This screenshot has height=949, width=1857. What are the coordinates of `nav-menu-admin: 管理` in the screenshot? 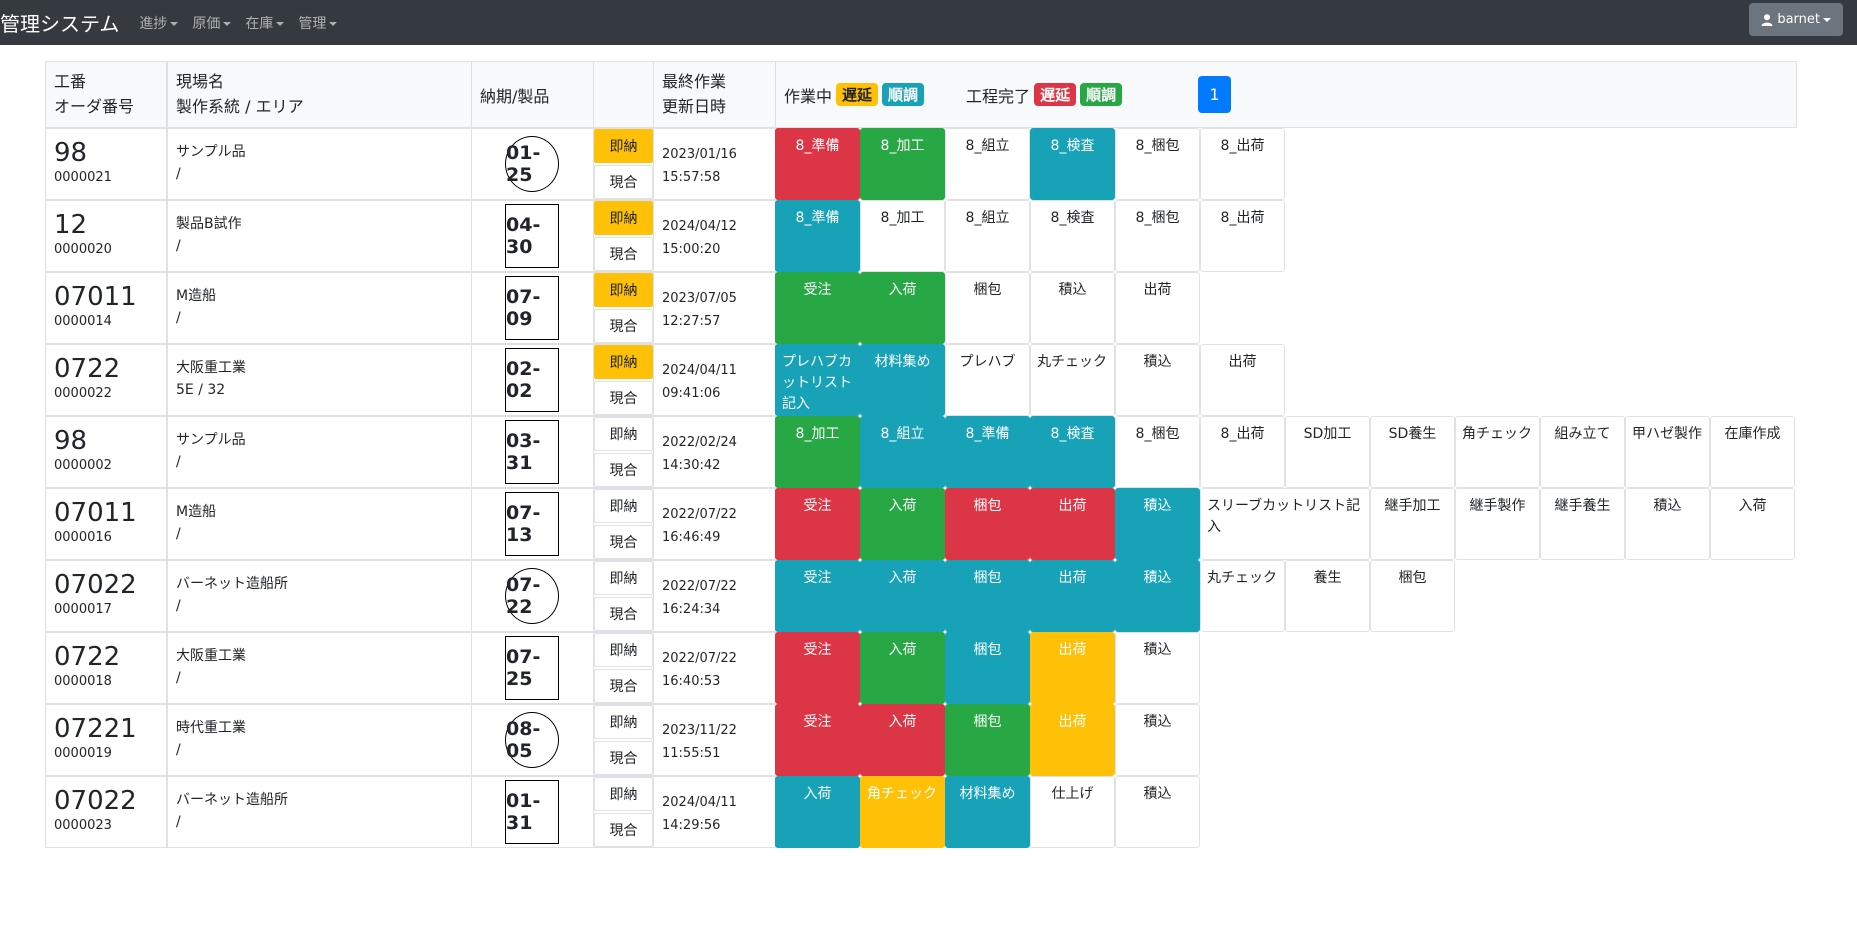 It's located at (318, 23).